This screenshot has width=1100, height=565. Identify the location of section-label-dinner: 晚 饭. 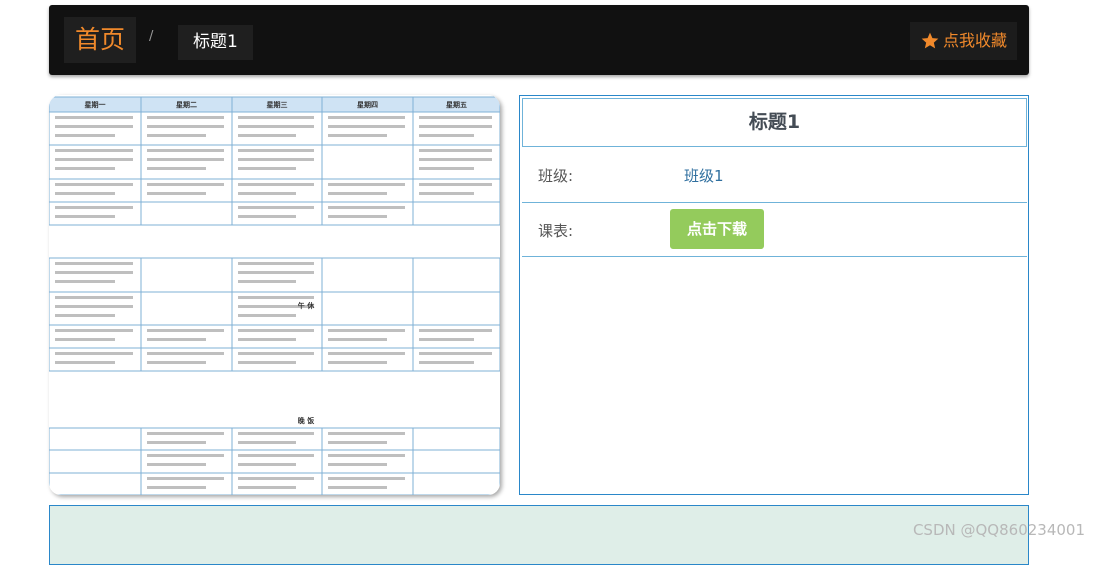
(306, 420).